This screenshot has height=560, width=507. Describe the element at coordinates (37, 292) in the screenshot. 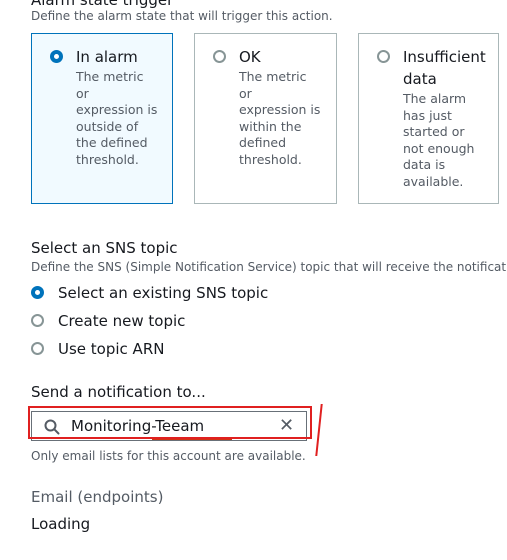

I see `existing-topic-radio` at that location.